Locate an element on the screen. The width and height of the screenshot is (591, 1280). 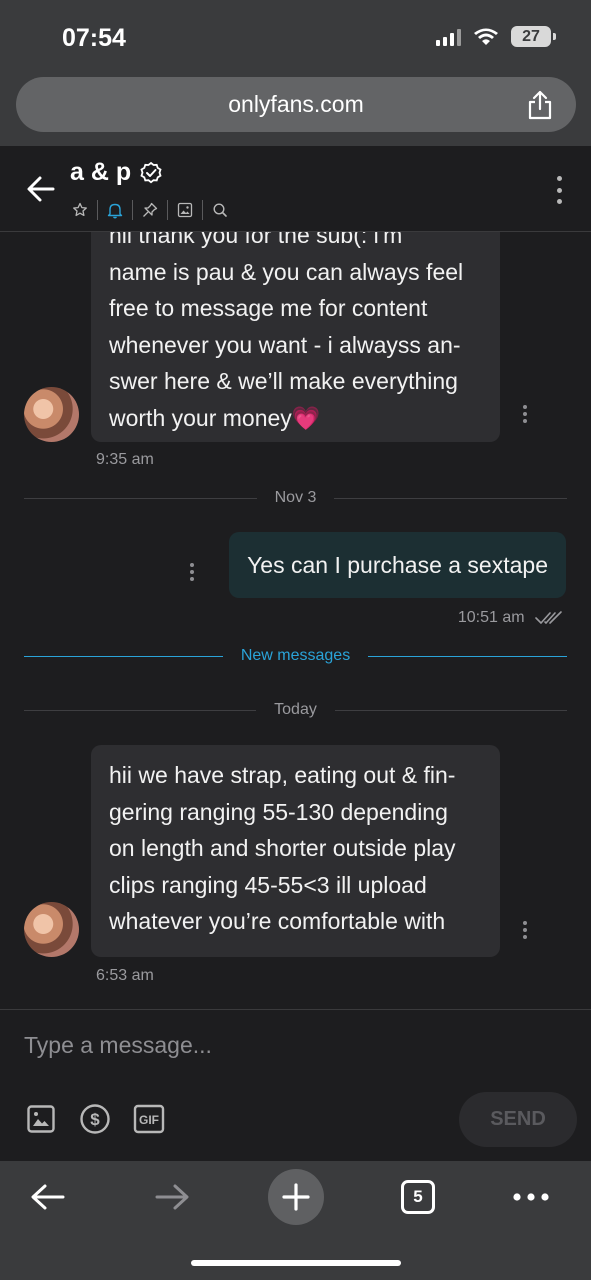
message-text: Yes can I purchase a sextape is located at coordinates (397, 565).